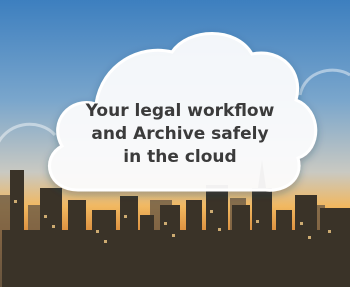 The height and width of the screenshot is (287, 350). What do you see at coordinates (180, 111) in the screenshot?
I see `headline-line-1: Your legal workflow` at bounding box center [180, 111].